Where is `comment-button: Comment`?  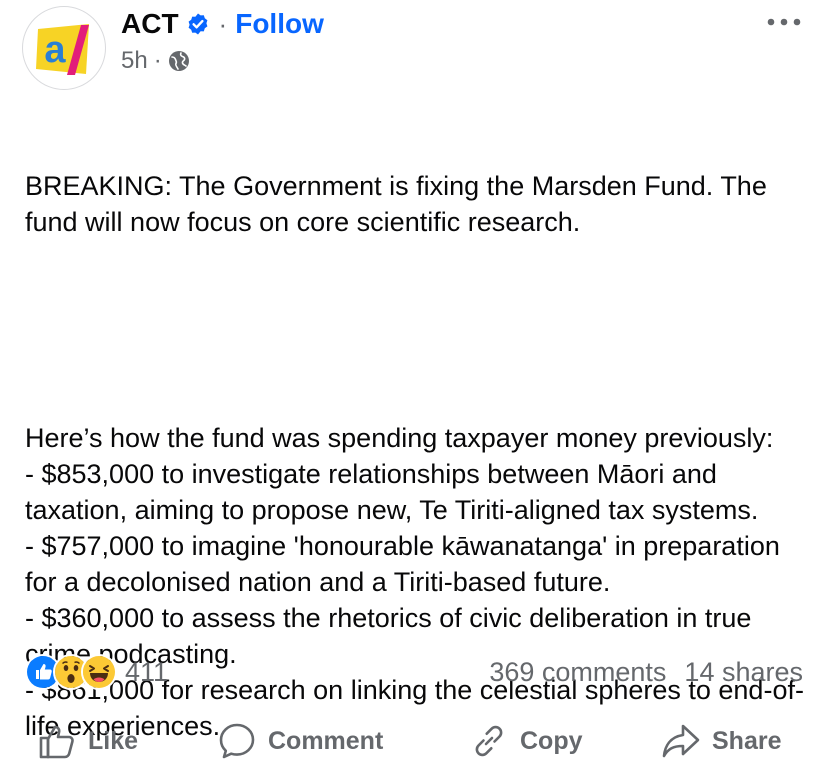 comment-button: Comment is located at coordinates (300, 741).